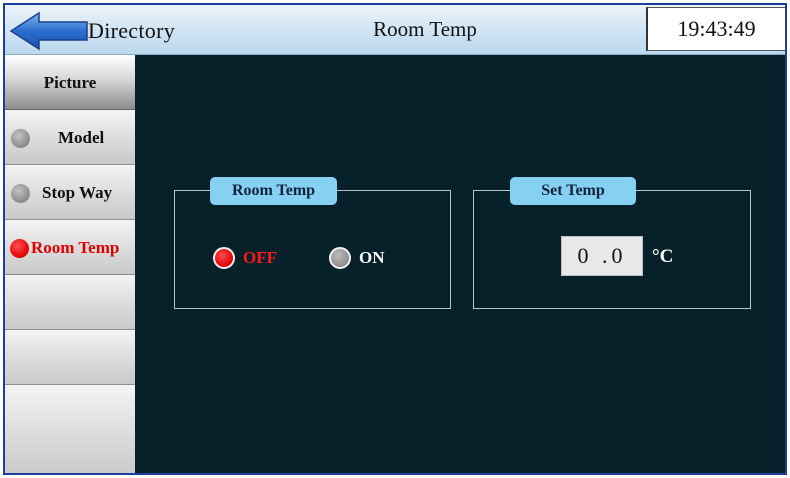 The width and height of the screenshot is (790, 478). I want to click on sidebar-item-label: Stop Way, so click(77, 192).